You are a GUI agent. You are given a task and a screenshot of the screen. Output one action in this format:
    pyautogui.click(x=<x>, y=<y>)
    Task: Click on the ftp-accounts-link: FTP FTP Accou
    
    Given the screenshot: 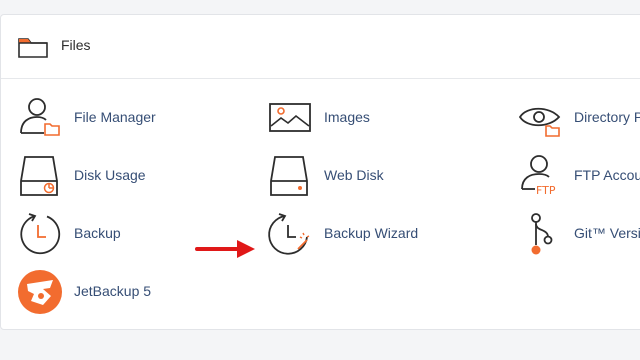 What is the action you would take?
    pyautogui.click(x=578, y=176)
    